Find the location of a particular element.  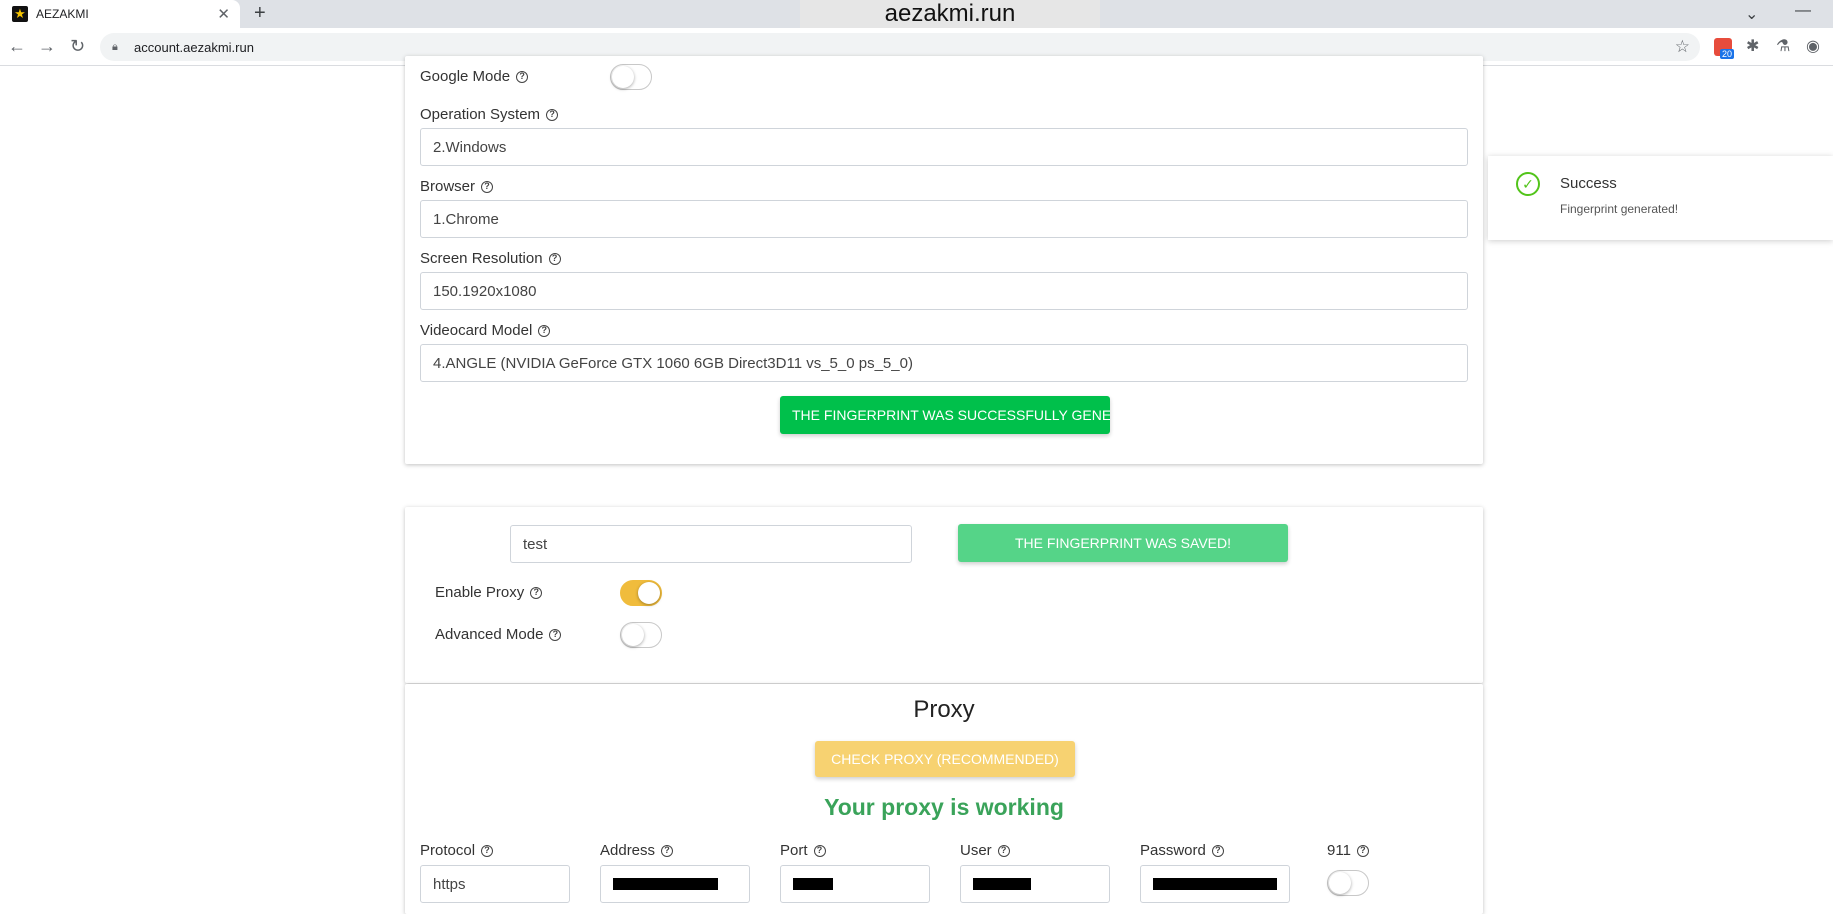

n911-label: 911 ? is located at coordinates (1348, 850).